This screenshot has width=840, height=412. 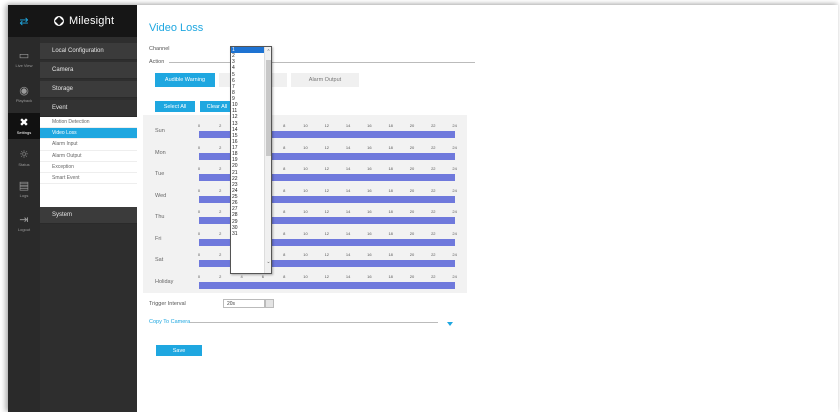 I want to click on expand-arrow-icon, so click(x=450, y=324).